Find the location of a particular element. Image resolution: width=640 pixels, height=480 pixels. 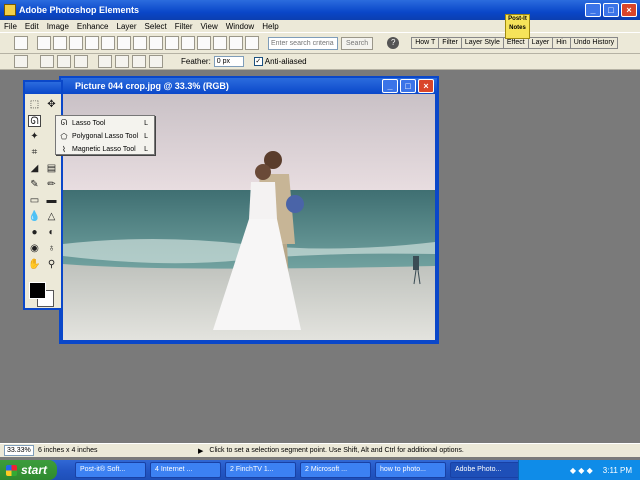

doc-close-button: × is located at coordinates (426, 86).